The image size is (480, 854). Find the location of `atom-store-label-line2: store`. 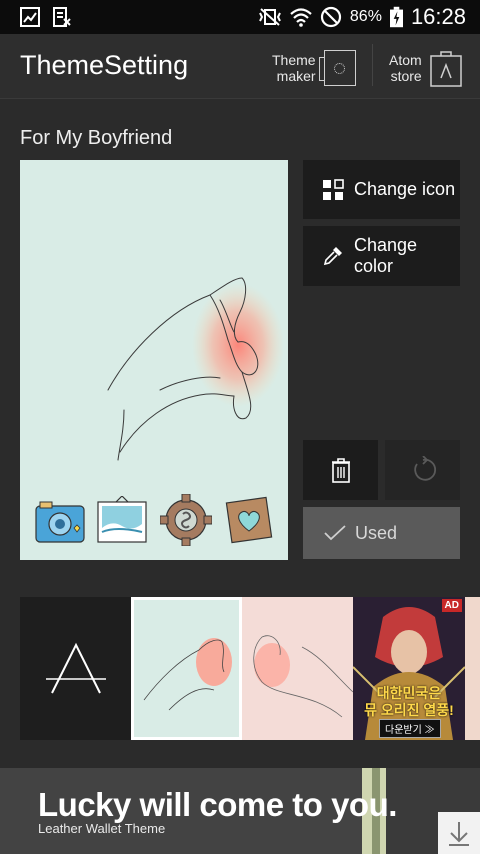

atom-store-label-line2: store is located at coordinates (406, 76).